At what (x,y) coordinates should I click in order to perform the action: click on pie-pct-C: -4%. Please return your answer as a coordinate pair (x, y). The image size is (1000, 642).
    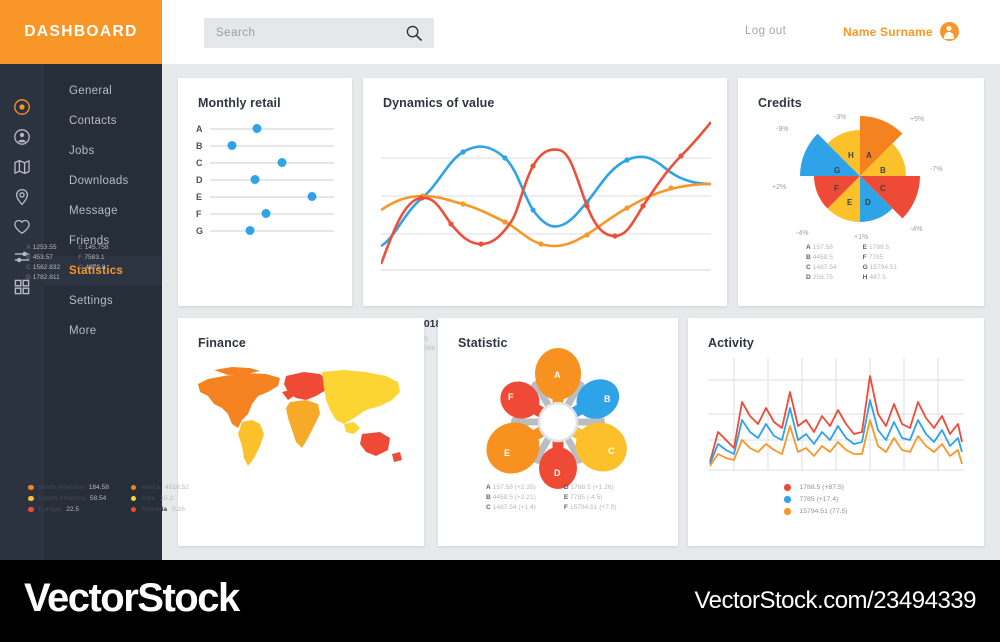
    Looking at the image, I should click on (916, 229).